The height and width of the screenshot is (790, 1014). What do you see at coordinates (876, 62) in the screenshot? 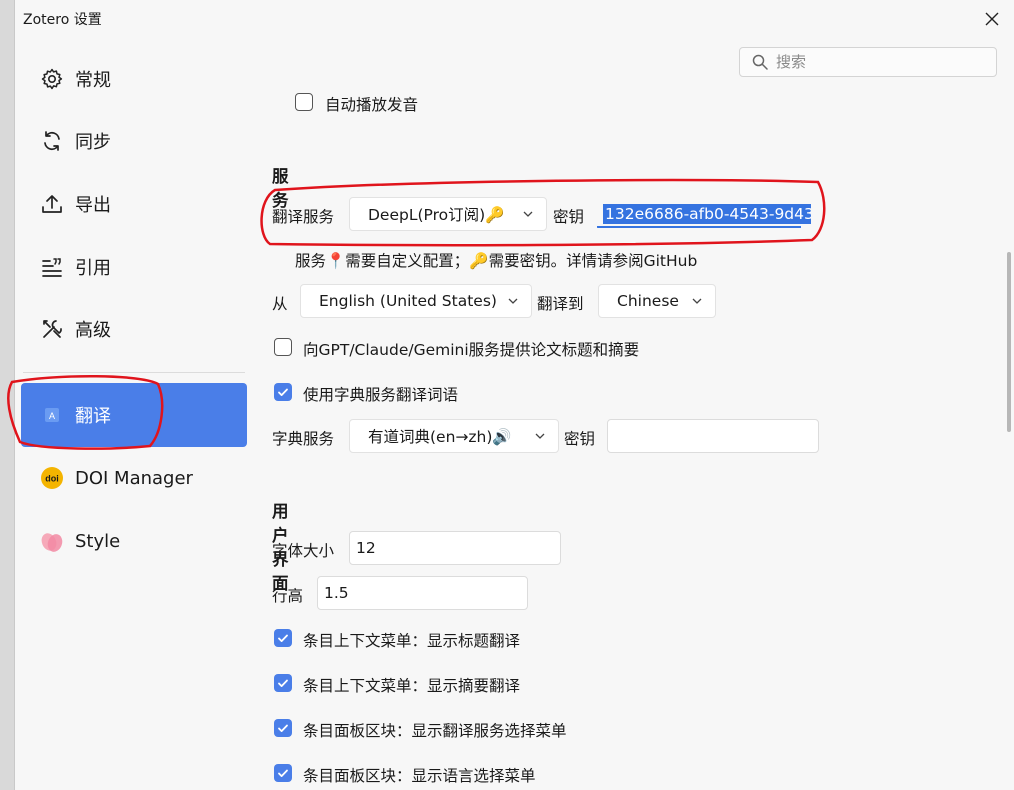
I see `search-input` at bounding box center [876, 62].